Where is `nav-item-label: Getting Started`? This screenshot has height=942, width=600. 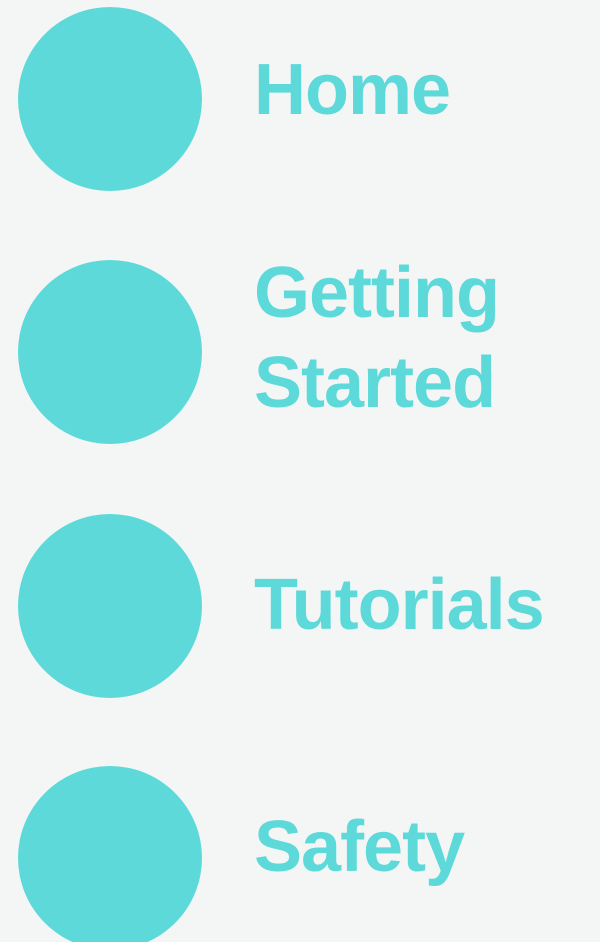
nav-item-label: Getting Started is located at coordinates (377, 338).